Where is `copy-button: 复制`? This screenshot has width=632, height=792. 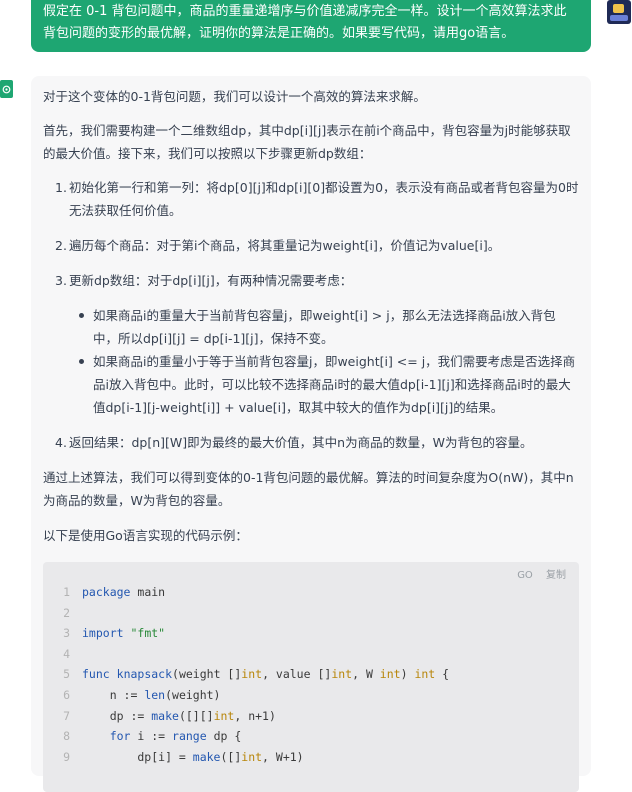
copy-button: 复制 is located at coordinates (556, 575).